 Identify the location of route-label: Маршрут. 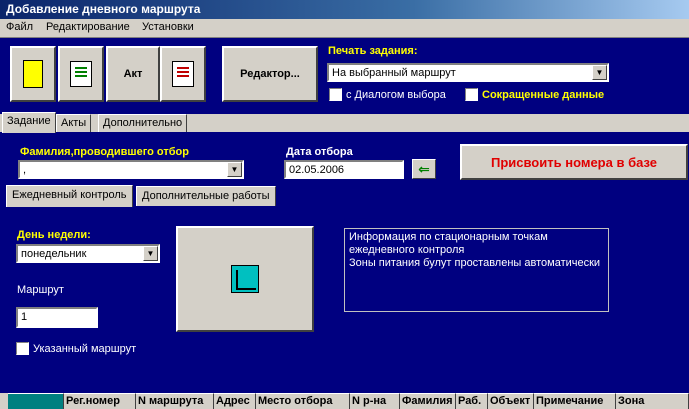
(40, 290).